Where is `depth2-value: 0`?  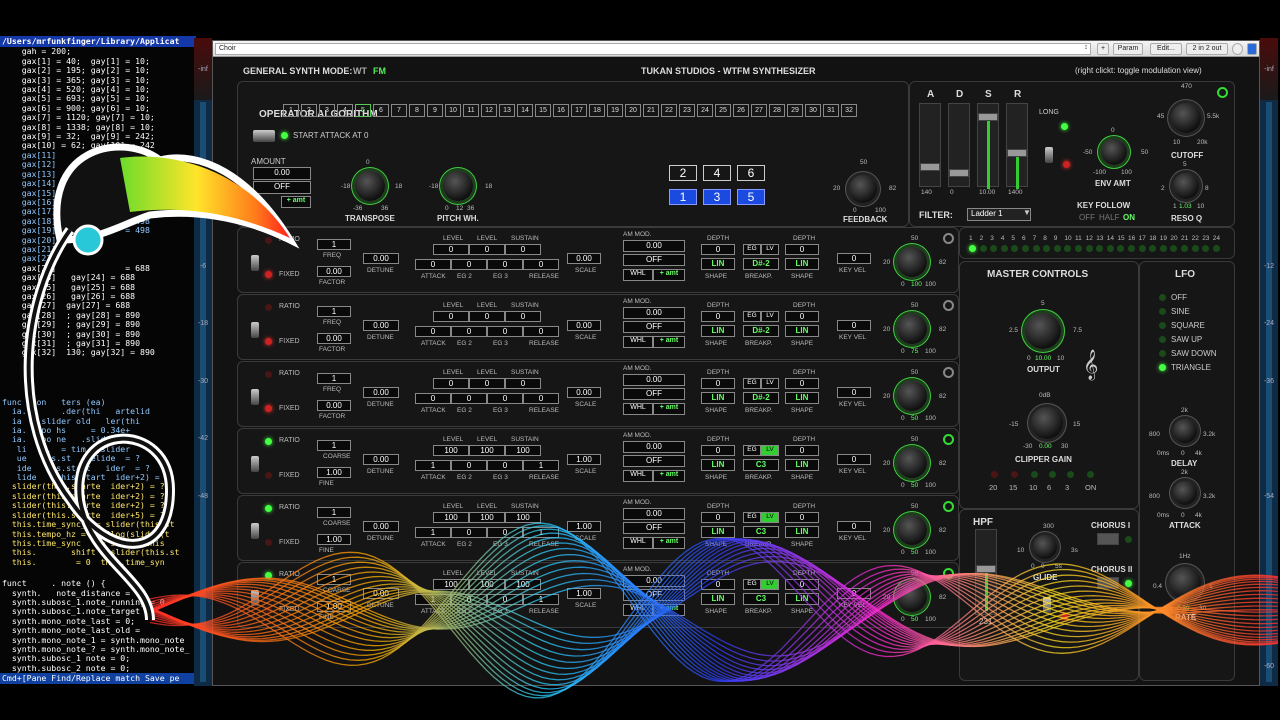
depth2-value: 0 is located at coordinates (802, 517).